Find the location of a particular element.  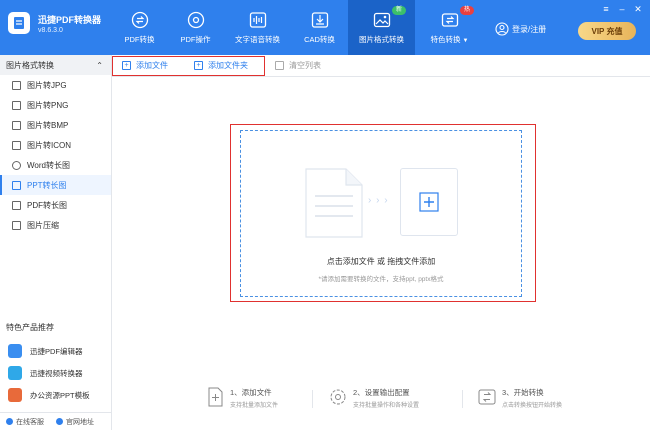

close-icon: ✕ is located at coordinates (638, 9).